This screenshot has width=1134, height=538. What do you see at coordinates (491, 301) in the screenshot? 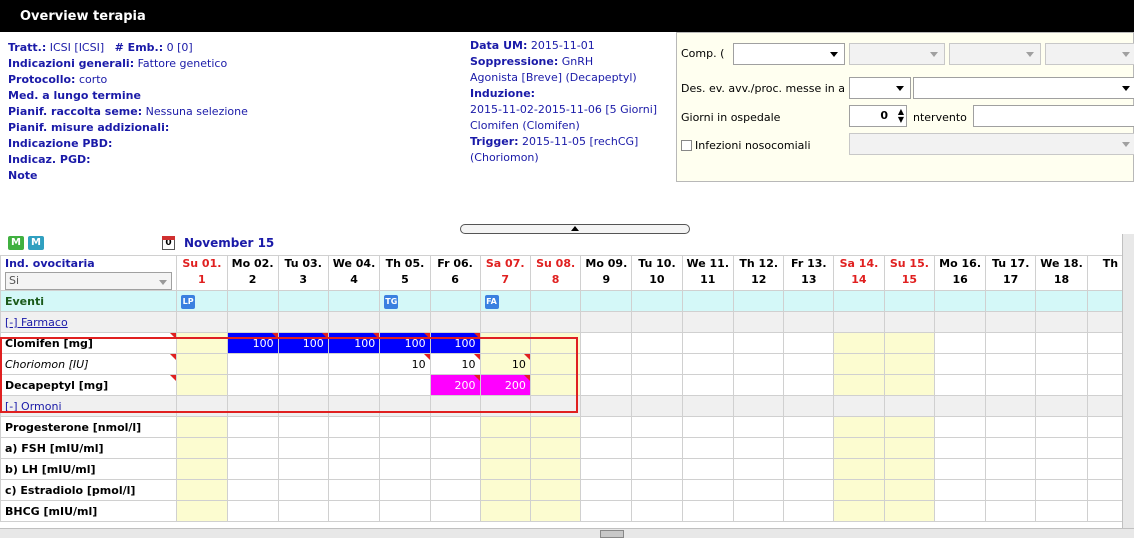
I see `event-badge: FA` at bounding box center [491, 301].